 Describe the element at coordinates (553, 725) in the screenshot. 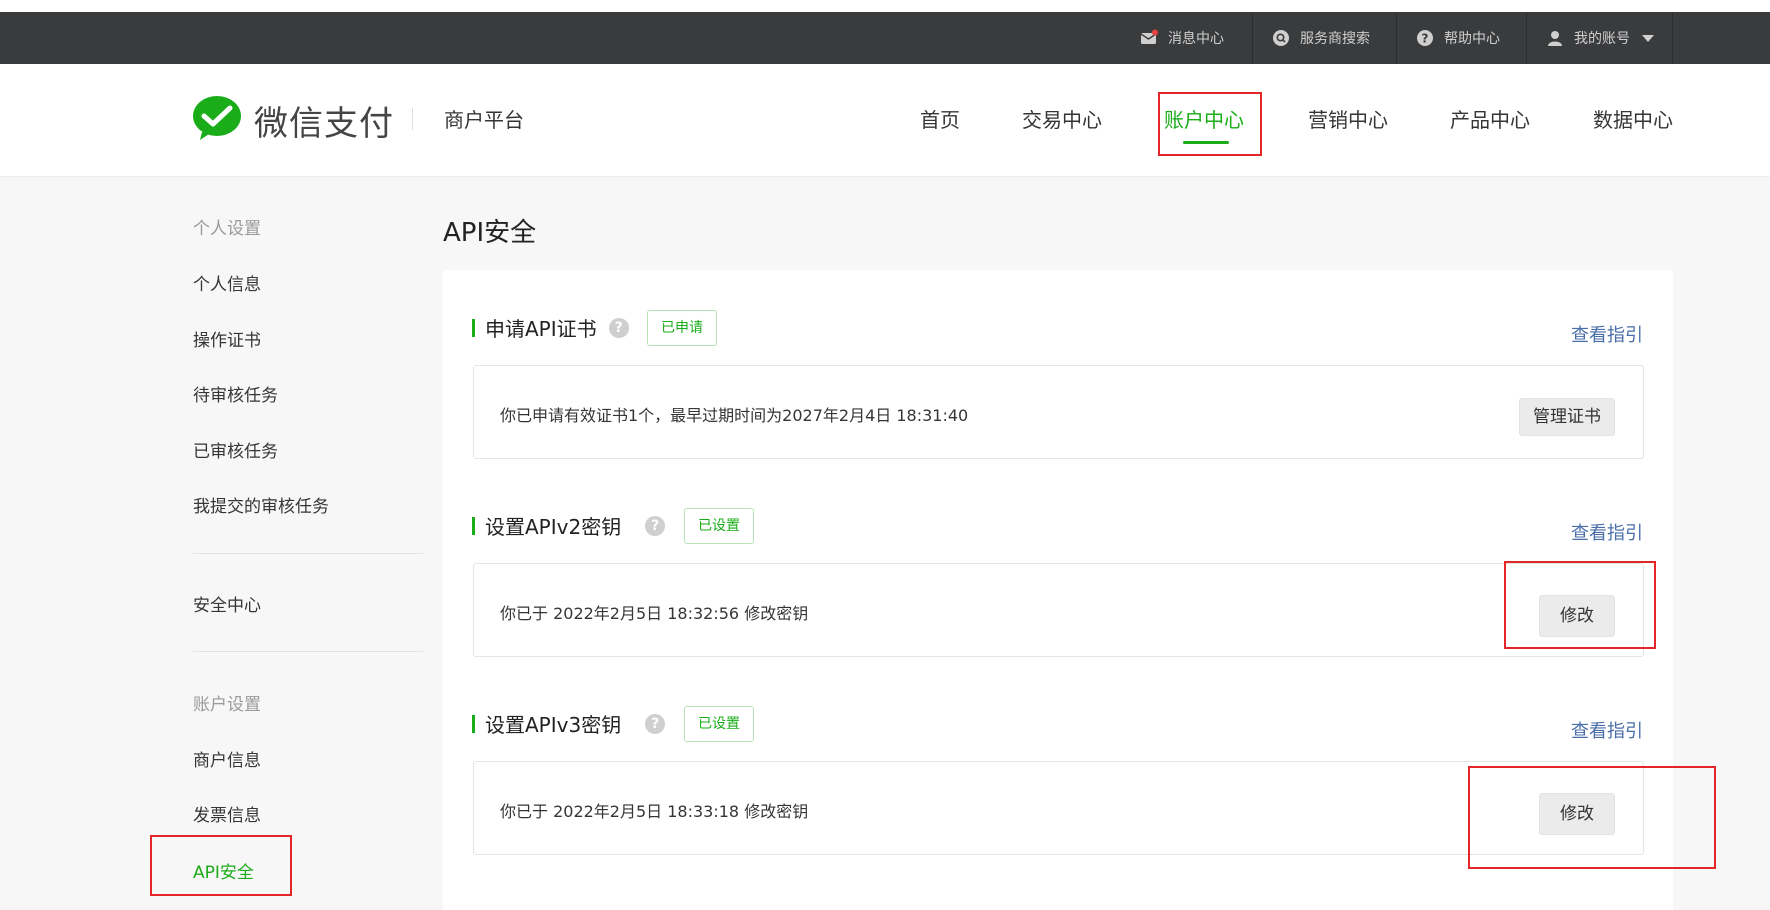

I see `section-title-text: 设置APIv3密钥` at that location.